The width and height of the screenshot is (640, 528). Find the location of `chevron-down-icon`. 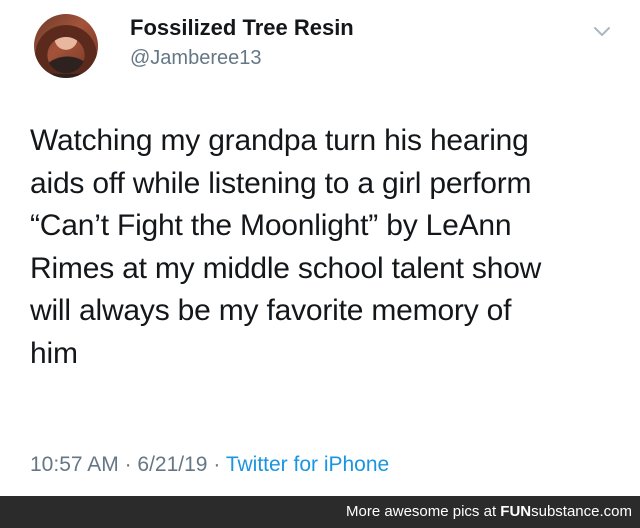

chevron-down-icon is located at coordinates (602, 32).